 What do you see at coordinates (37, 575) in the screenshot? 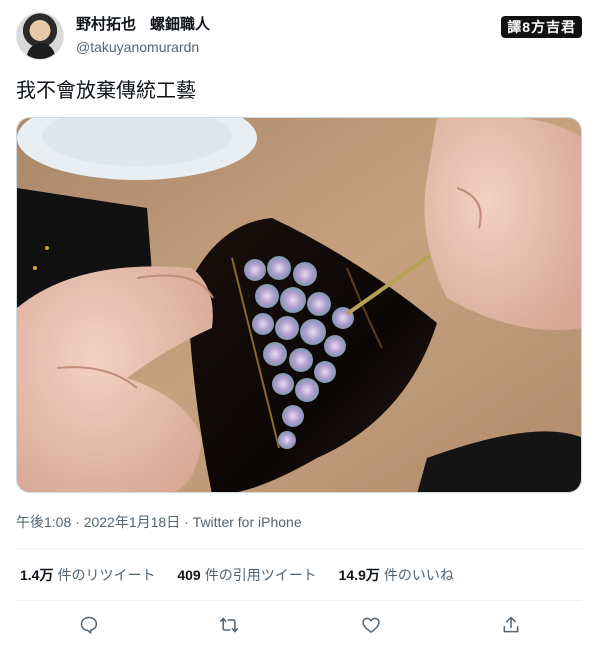
I see `retweets-count: 1.4万` at bounding box center [37, 575].